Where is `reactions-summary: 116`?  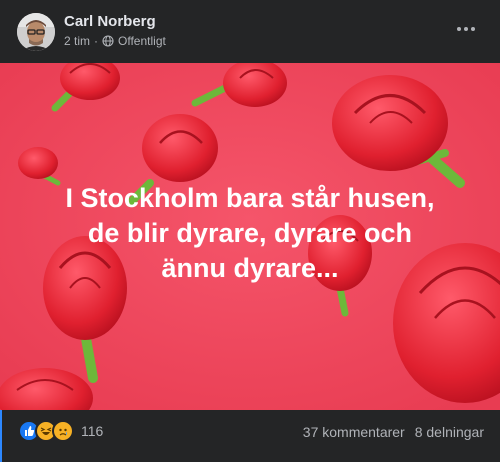
reactions-summary: 116 is located at coordinates (60, 431).